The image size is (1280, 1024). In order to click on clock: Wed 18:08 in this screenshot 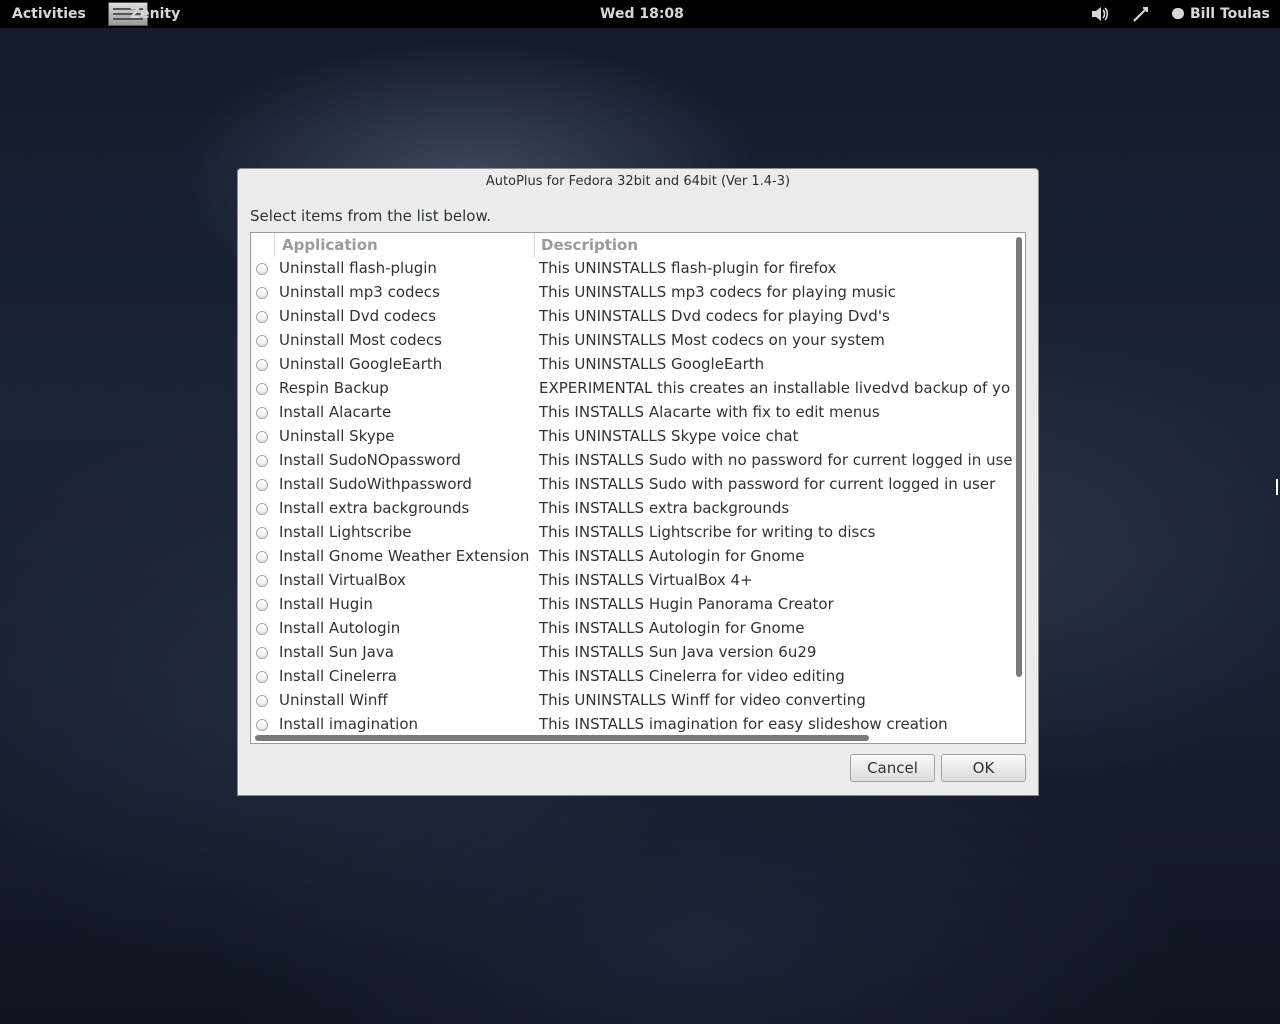, I will do `click(642, 14)`.